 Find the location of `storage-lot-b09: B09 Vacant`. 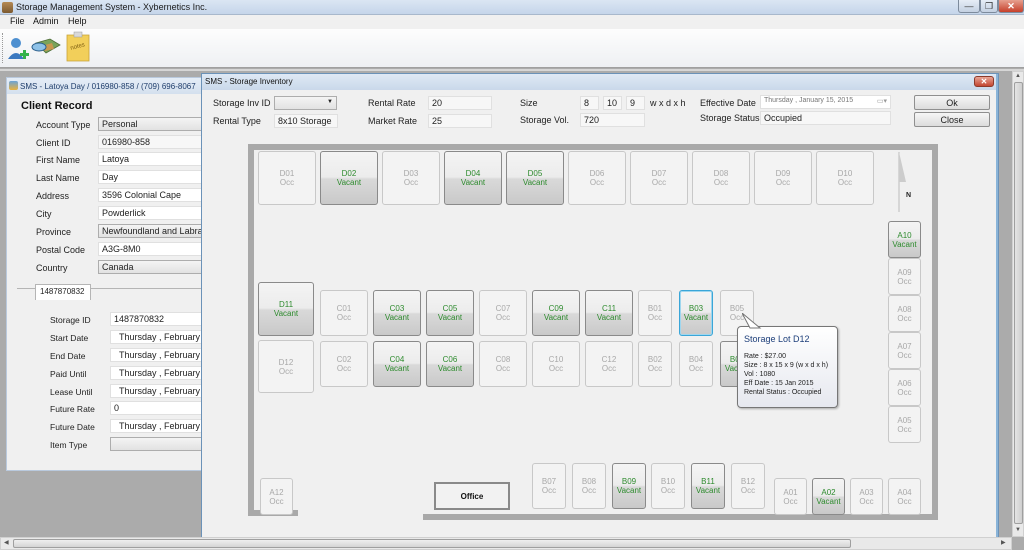

storage-lot-b09: B09 Vacant is located at coordinates (629, 486).